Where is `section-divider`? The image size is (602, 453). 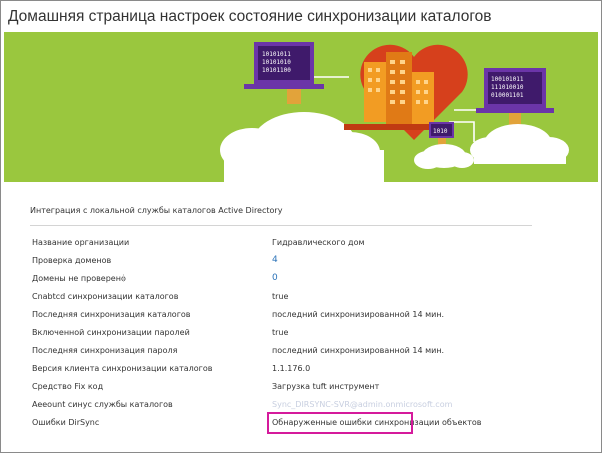 section-divider is located at coordinates (281, 225).